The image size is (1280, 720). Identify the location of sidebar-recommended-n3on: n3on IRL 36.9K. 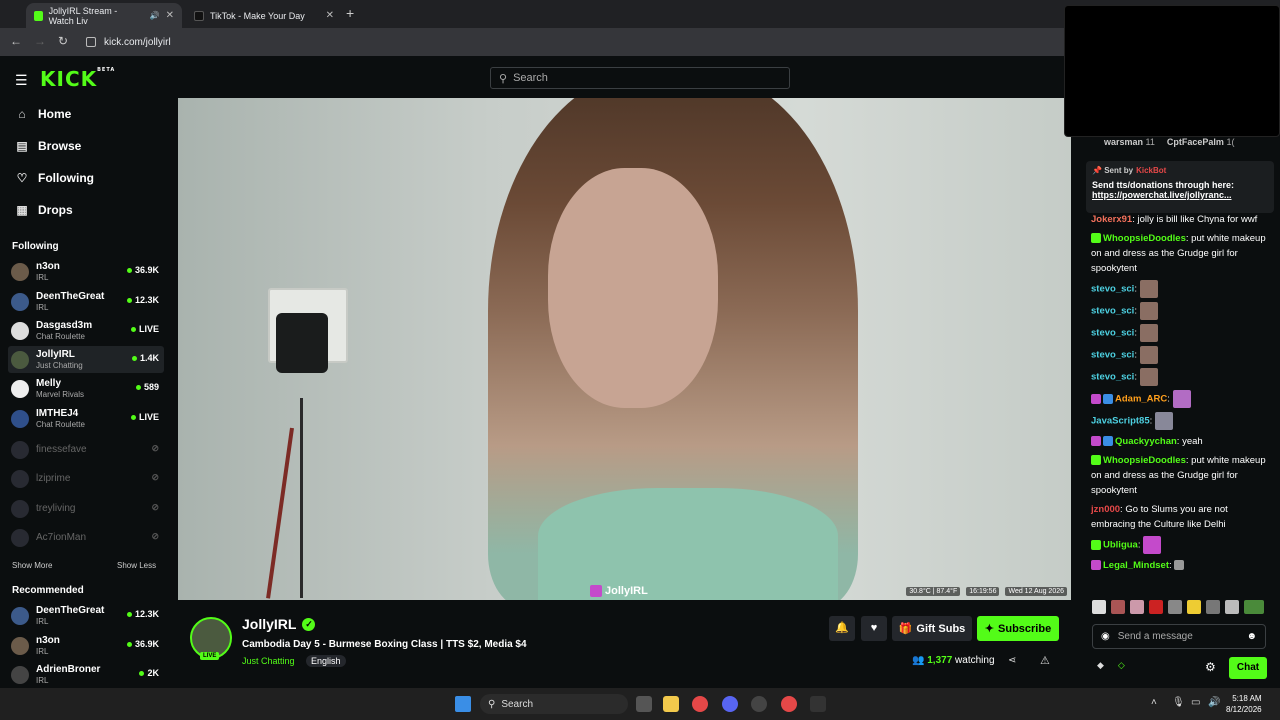
(86, 645).